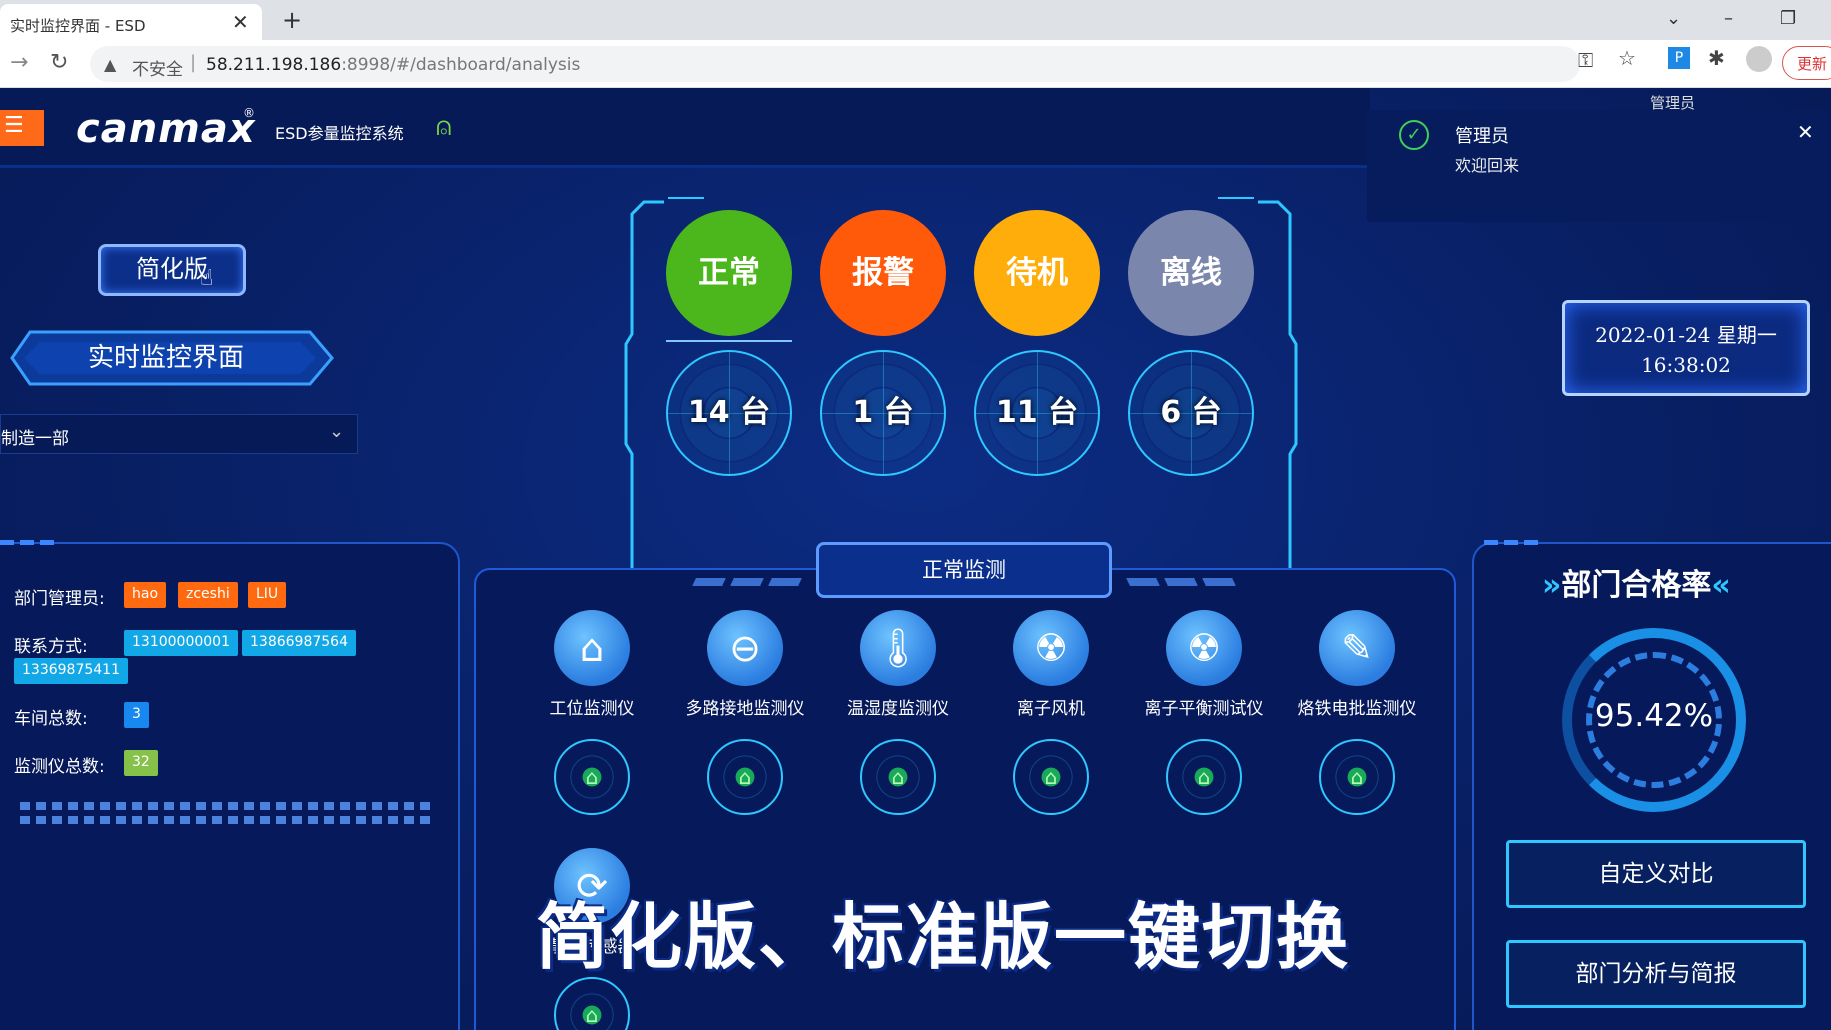  What do you see at coordinates (1686, 365) in the screenshot?
I see `current-time: 16:38:02` at bounding box center [1686, 365].